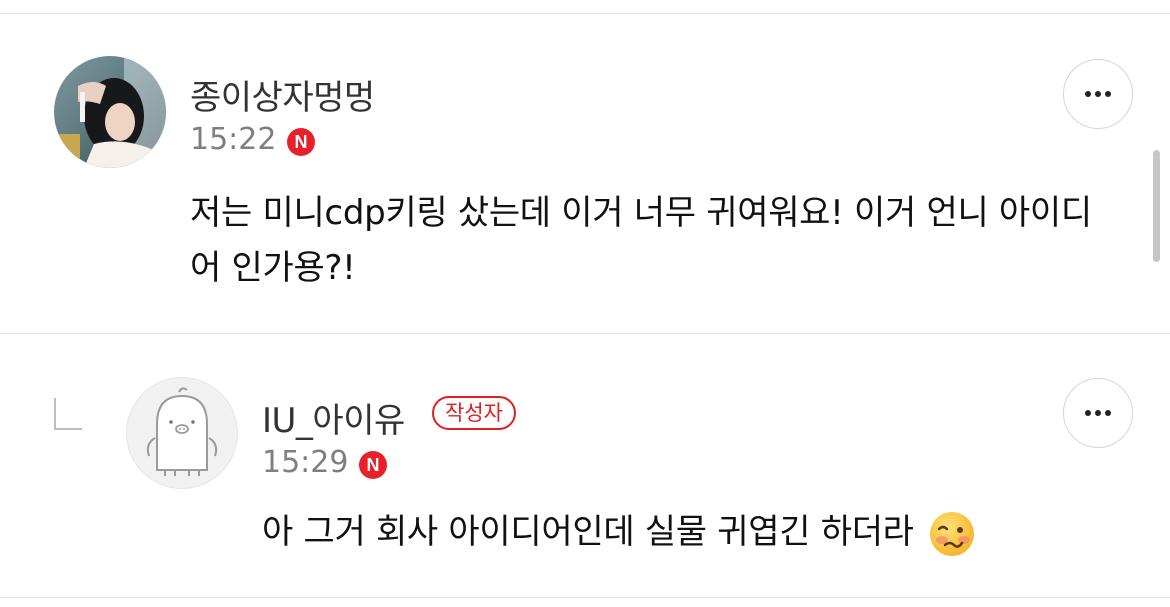 Image resolution: width=1170 pixels, height=607 pixels. What do you see at coordinates (952, 534) in the screenshot?
I see `woozy-face-emoji-icon` at bounding box center [952, 534].